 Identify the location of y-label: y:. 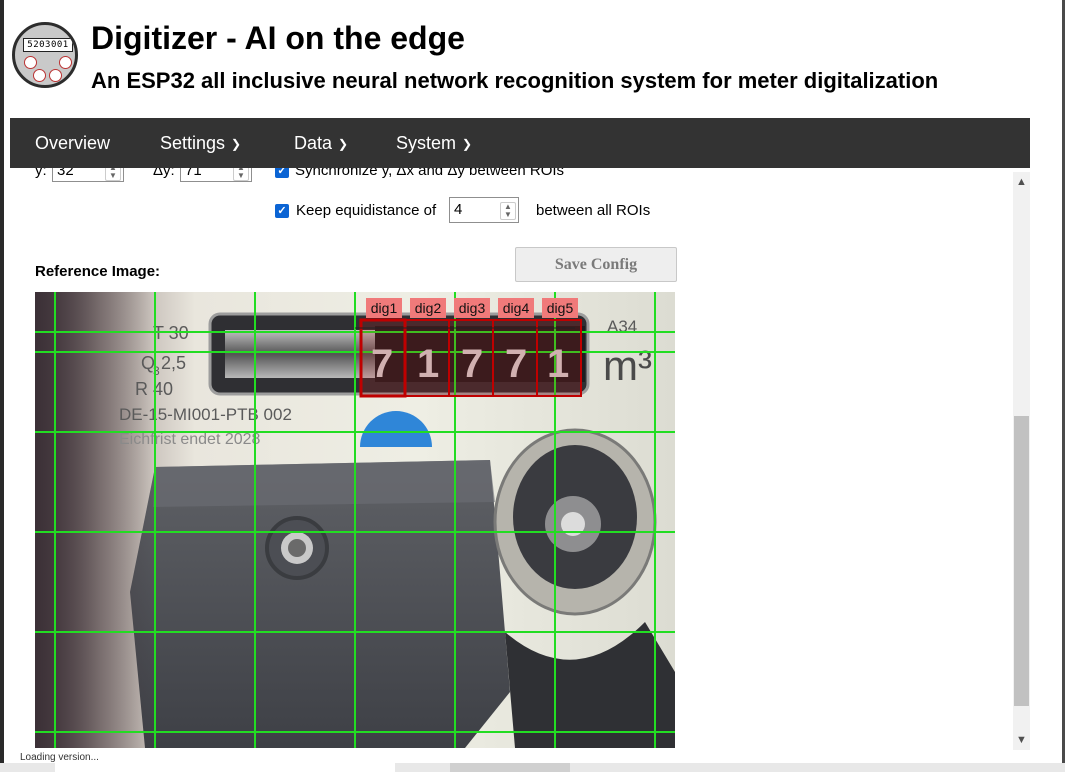
(41, 173).